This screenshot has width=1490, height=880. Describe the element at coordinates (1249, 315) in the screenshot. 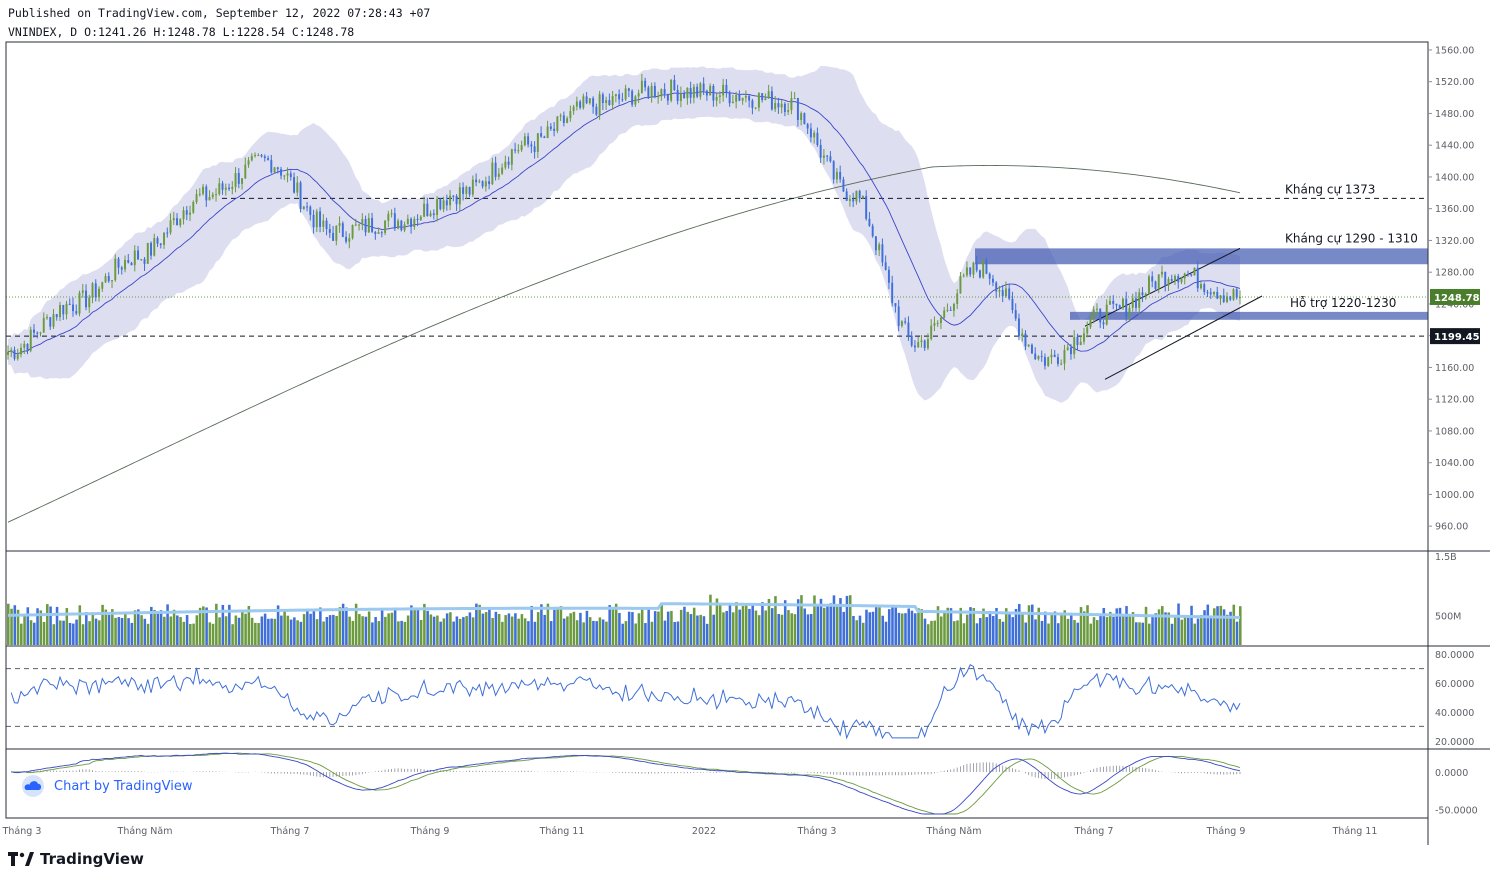

I see `support-zone` at that location.